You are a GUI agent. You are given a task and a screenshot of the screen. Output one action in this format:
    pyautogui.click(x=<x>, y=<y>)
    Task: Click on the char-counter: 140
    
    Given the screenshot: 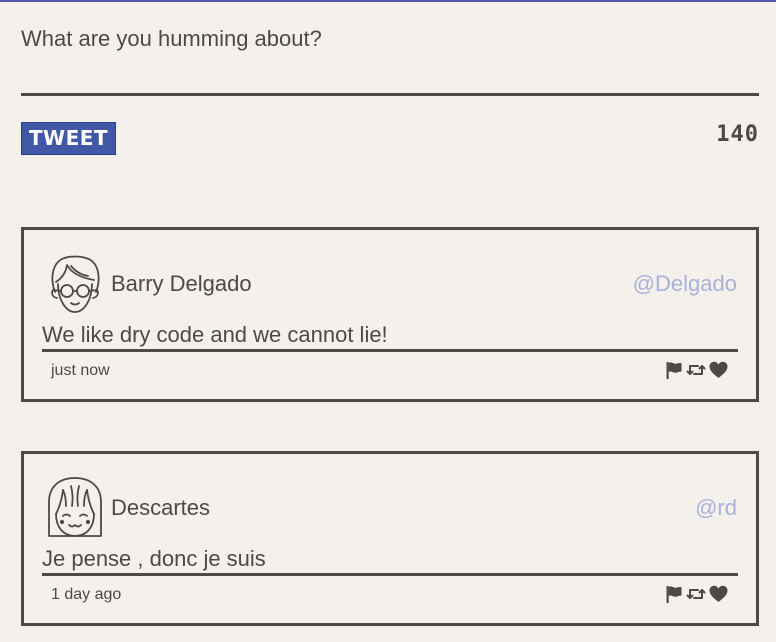 What is the action you would take?
    pyautogui.click(x=737, y=134)
    